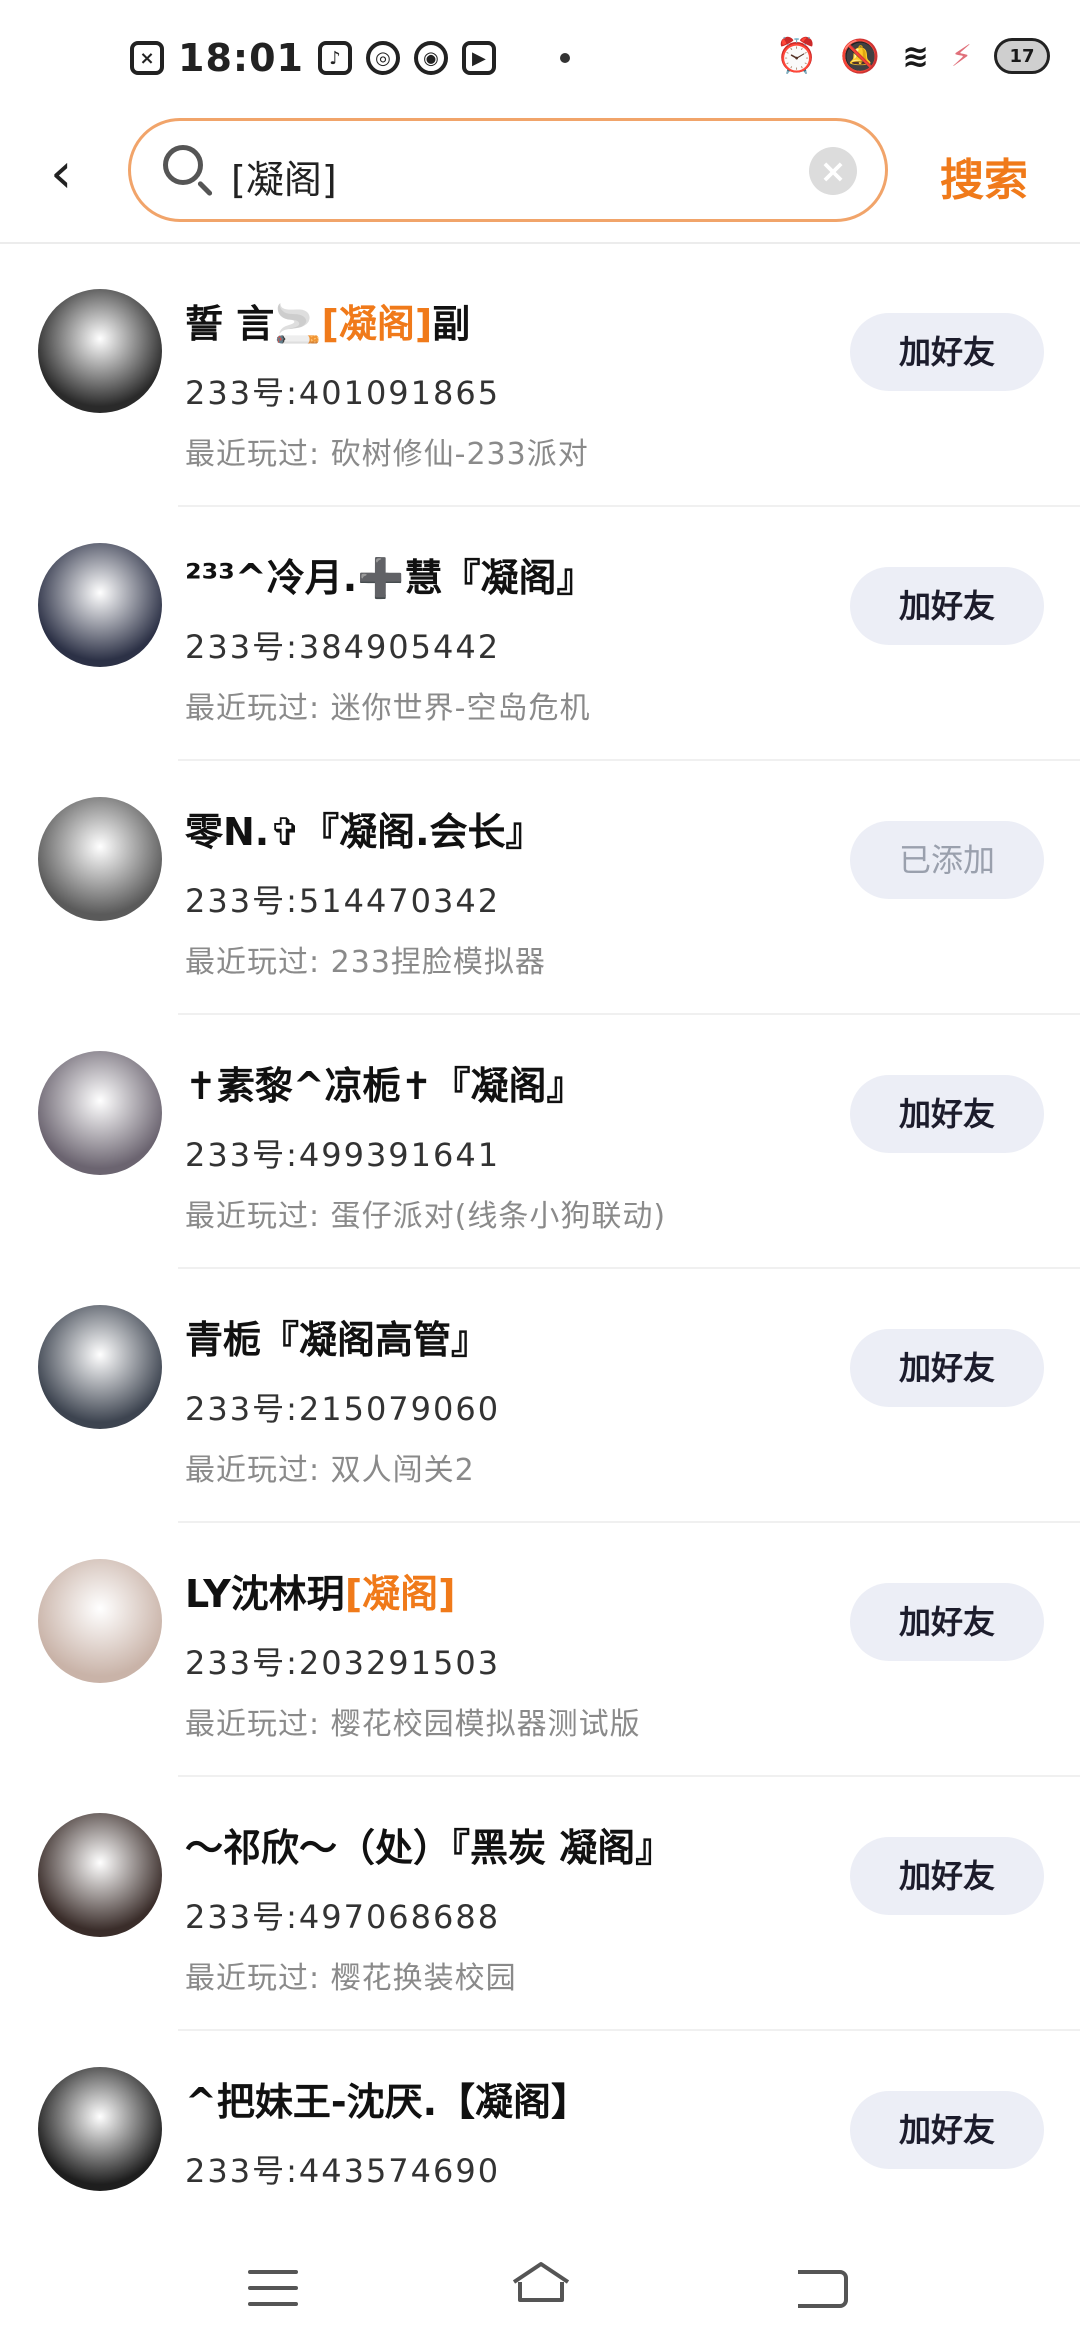 The width and height of the screenshot is (1080, 2340). What do you see at coordinates (343, 901) in the screenshot?
I see `user-id: 233号:514470342` at bounding box center [343, 901].